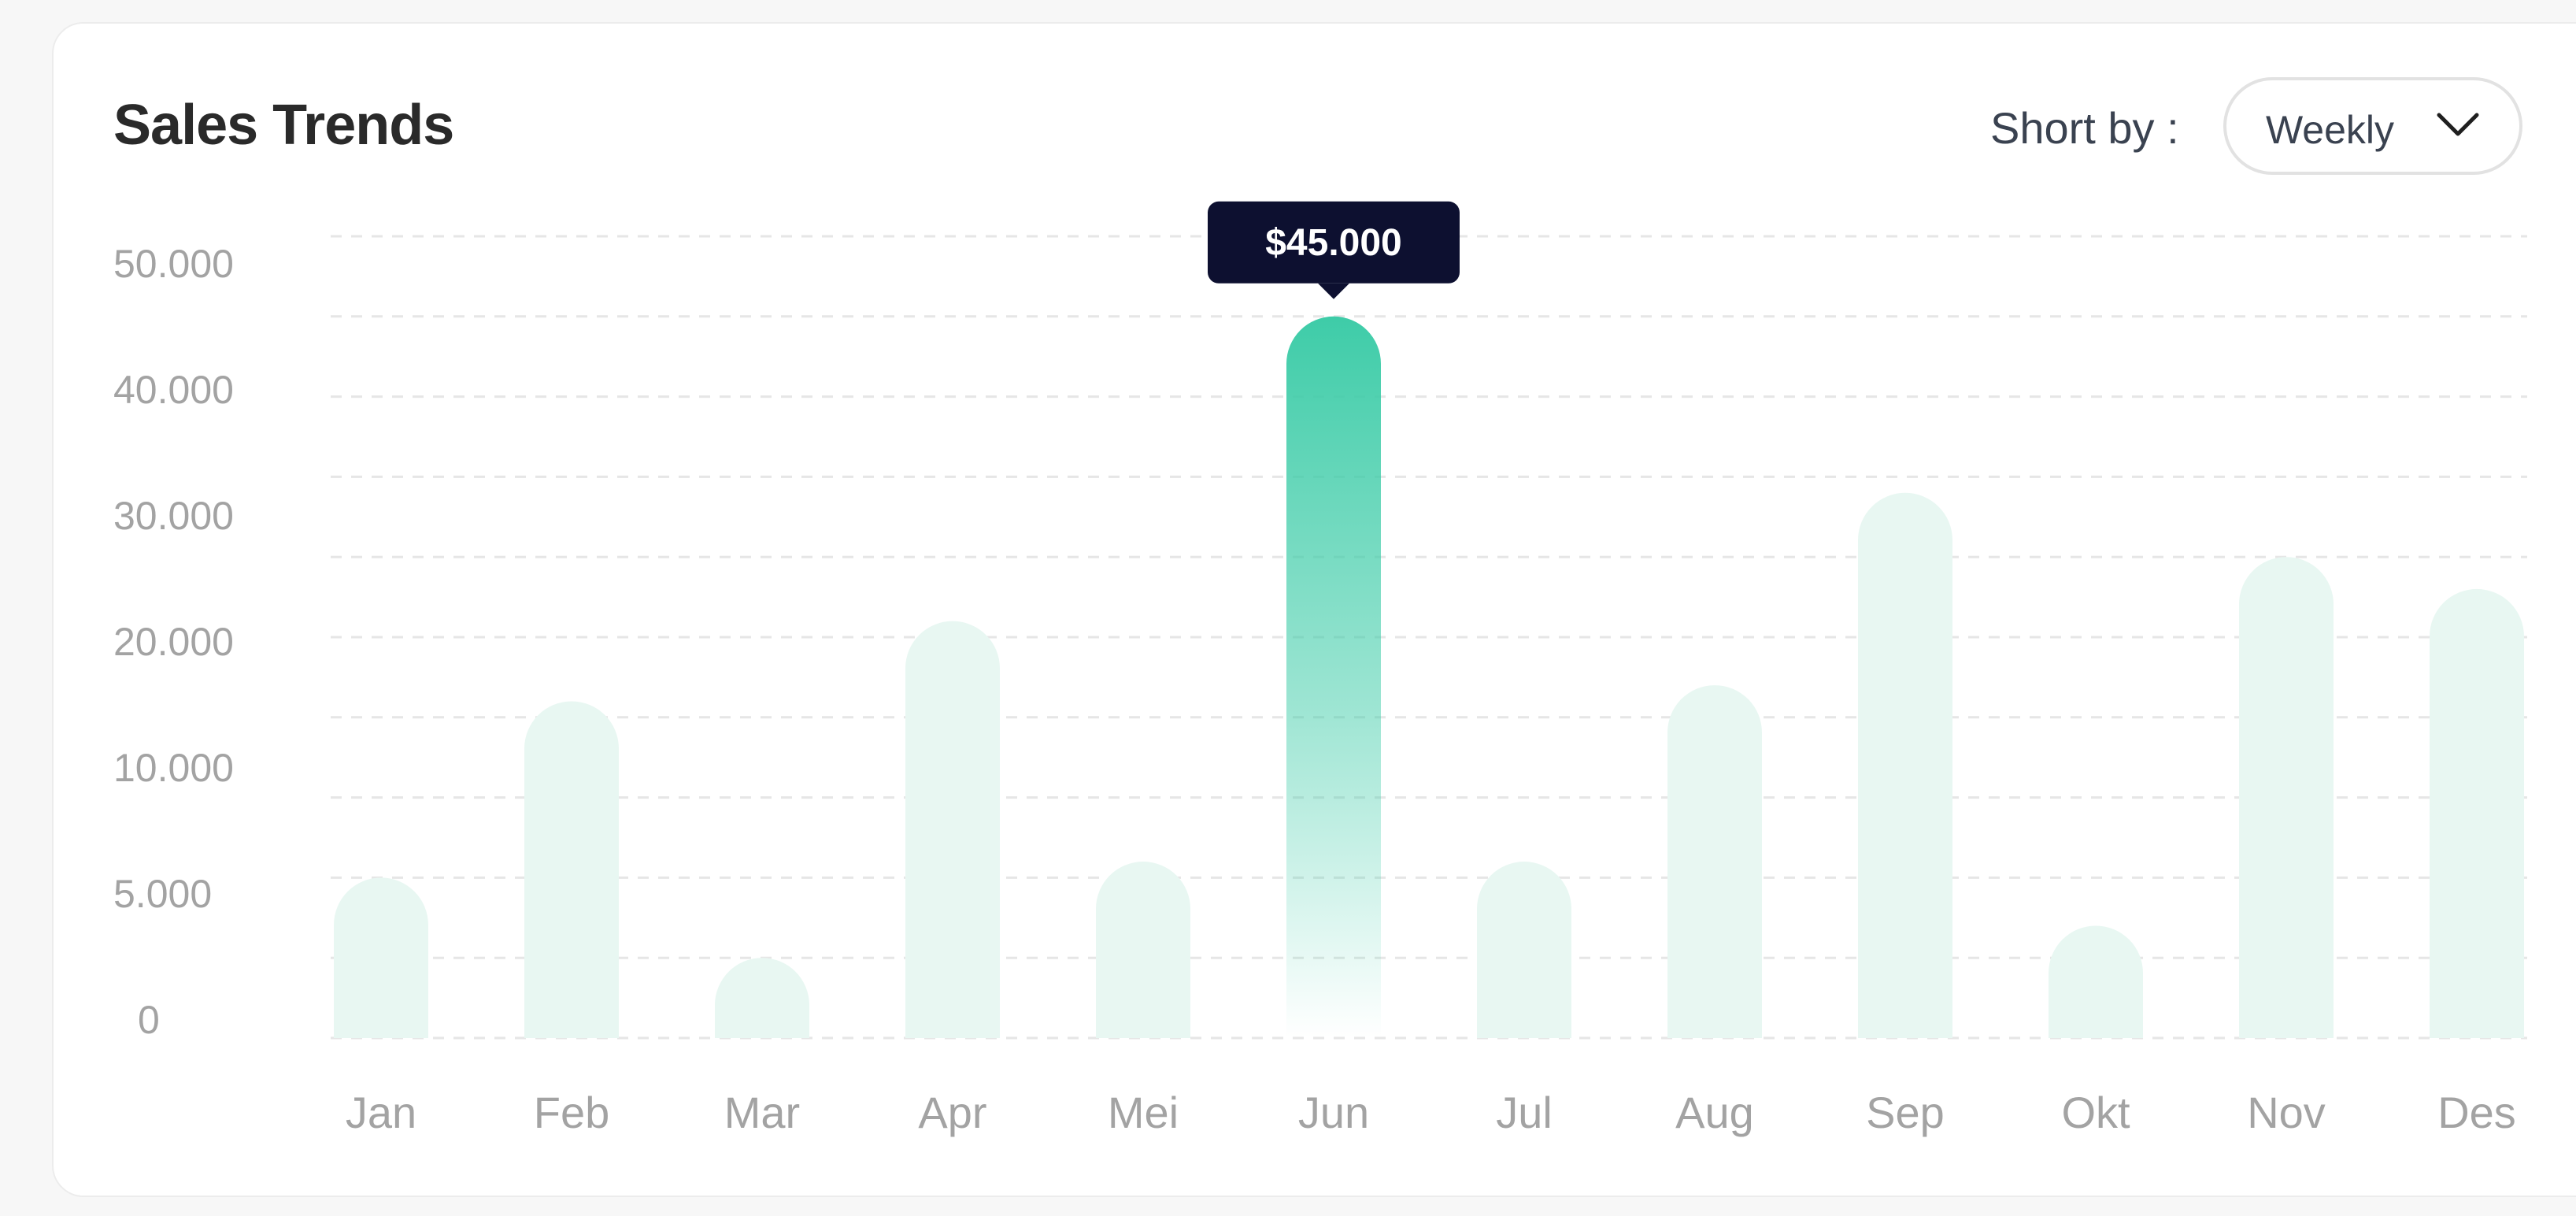  What do you see at coordinates (173, 390) in the screenshot?
I see `y-tick-label: 40.000` at bounding box center [173, 390].